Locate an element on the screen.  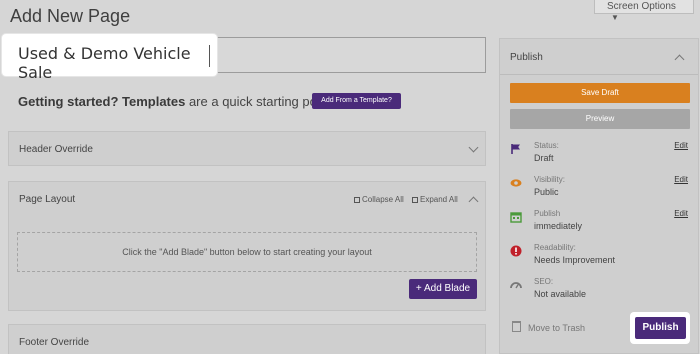
publish-time-value: immediately is located at coordinates (558, 226).